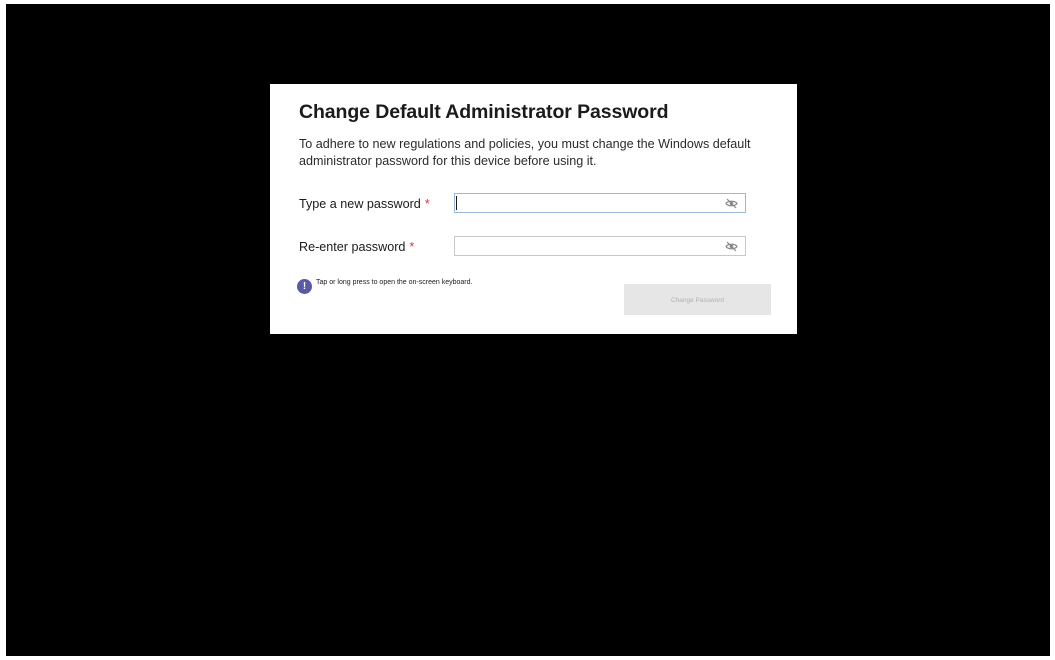 Image resolution: width=1055 pixels, height=660 pixels. What do you see at coordinates (360, 204) in the screenshot?
I see `new-password-label-text: Type a new password` at bounding box center [360, 204].